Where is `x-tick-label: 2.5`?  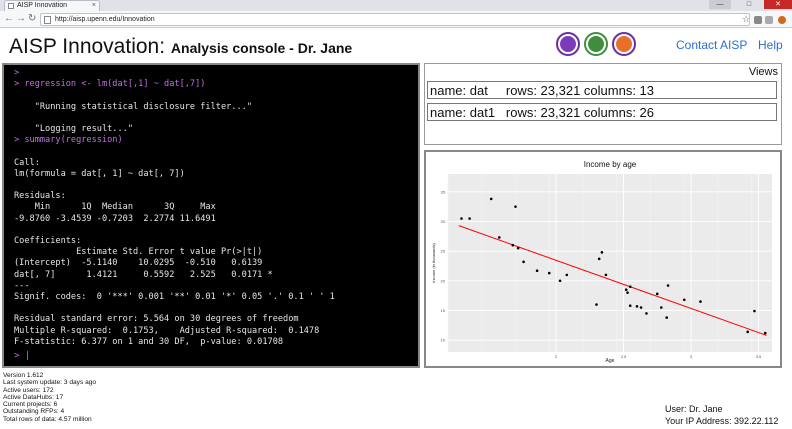 x-tick-label: 2.5 is located at coordinates (624, 356).